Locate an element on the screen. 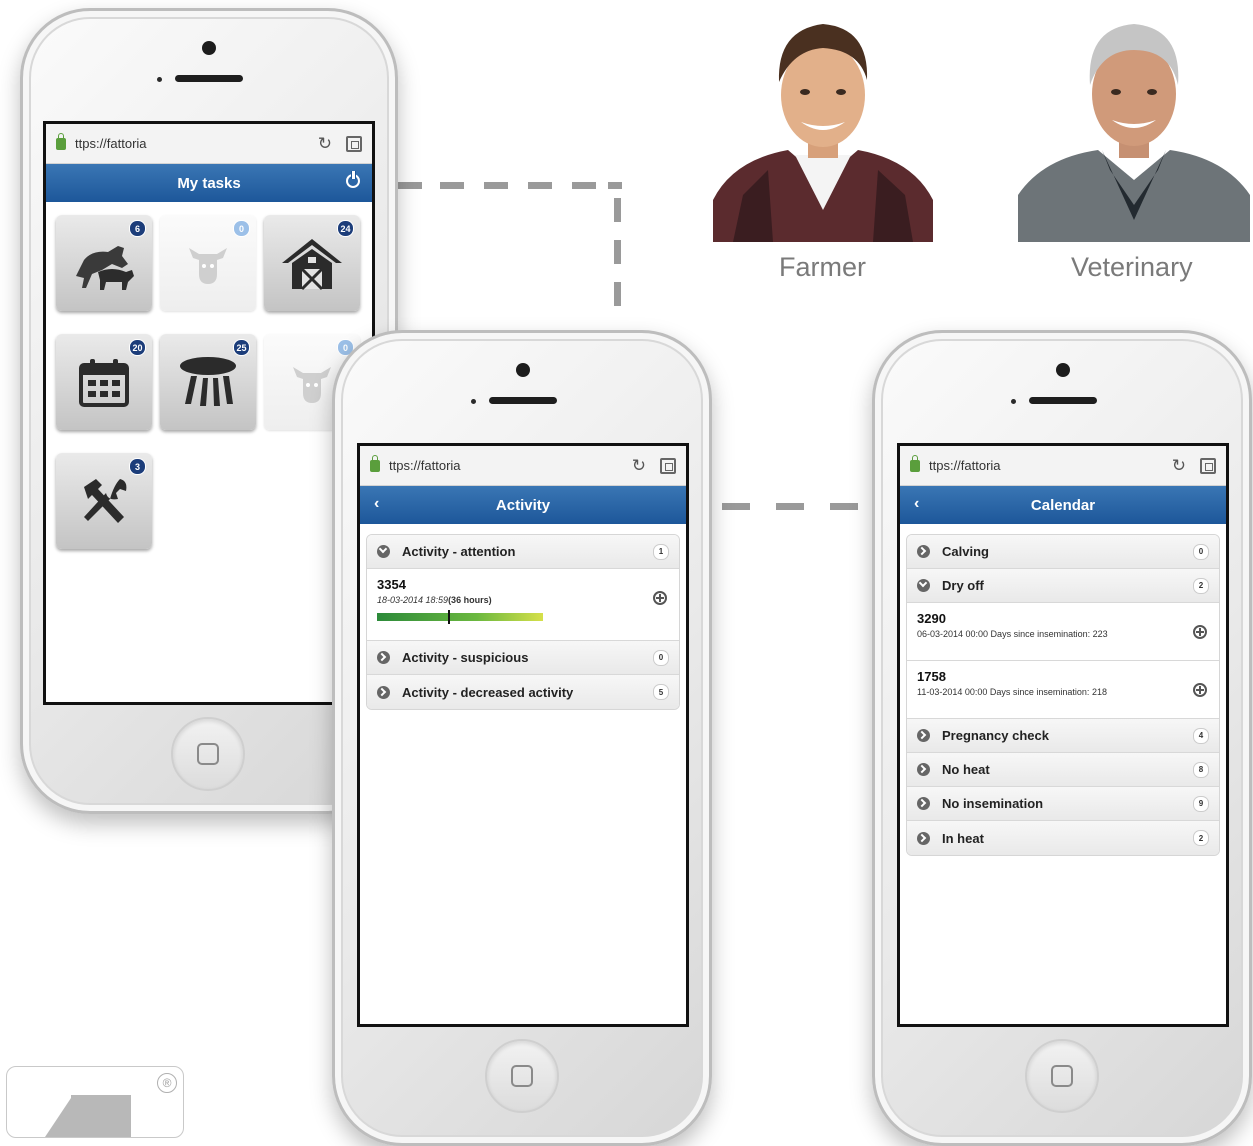 The image size is (1253, 1146). group-activity-suspicious: Activity - suspicious 0 is located at coordinates (523, 658).